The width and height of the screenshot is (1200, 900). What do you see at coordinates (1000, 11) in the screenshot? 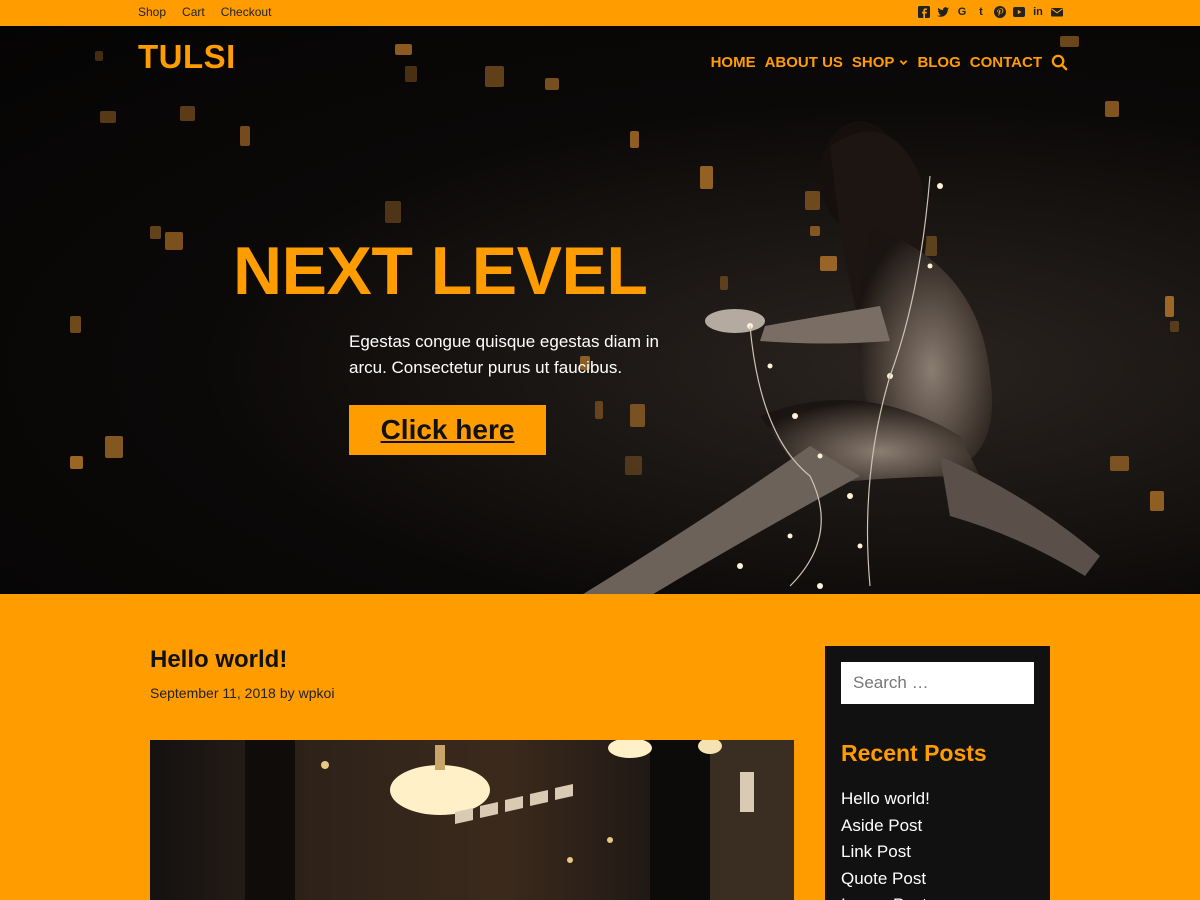
I see `pinterest-icon` at bounding box center [1000, 11].